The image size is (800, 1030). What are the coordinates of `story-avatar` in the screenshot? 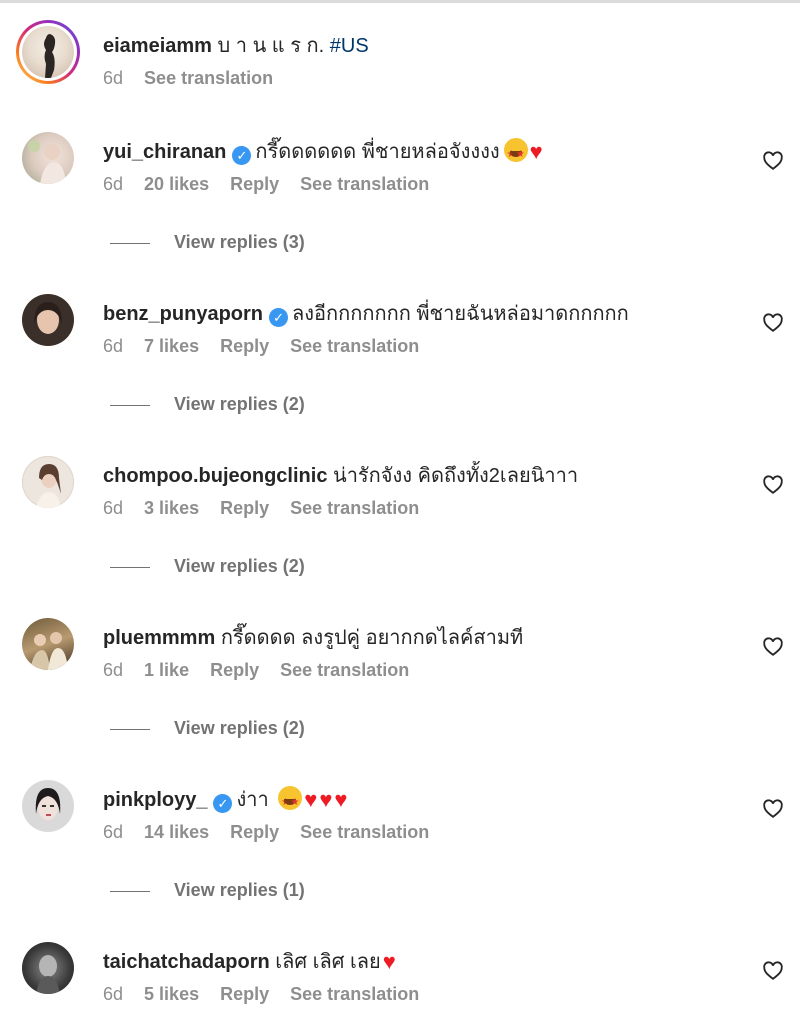 It's located at (48, 52).